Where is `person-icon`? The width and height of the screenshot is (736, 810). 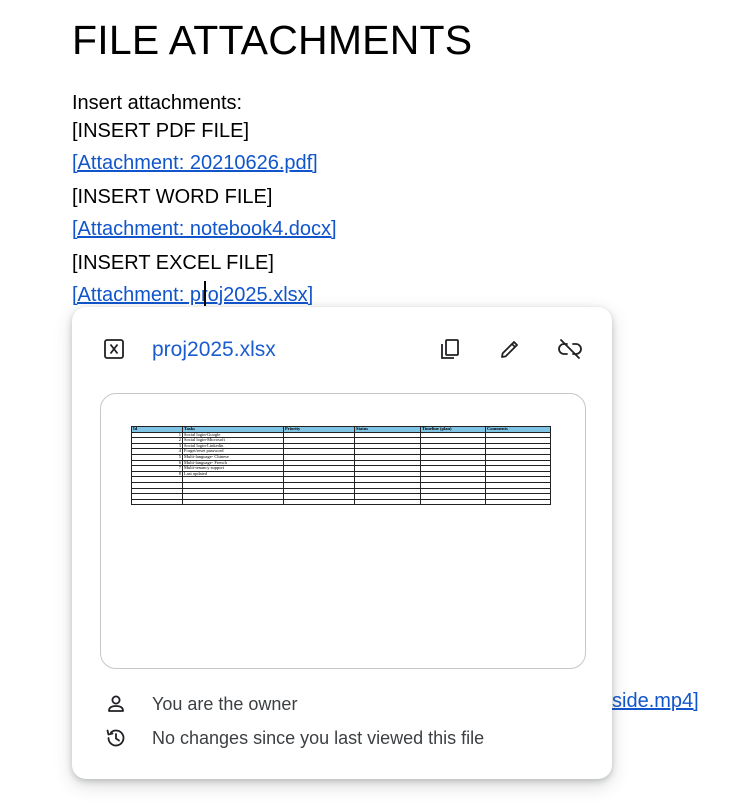 person-icon is located at coordinates (116, 703).